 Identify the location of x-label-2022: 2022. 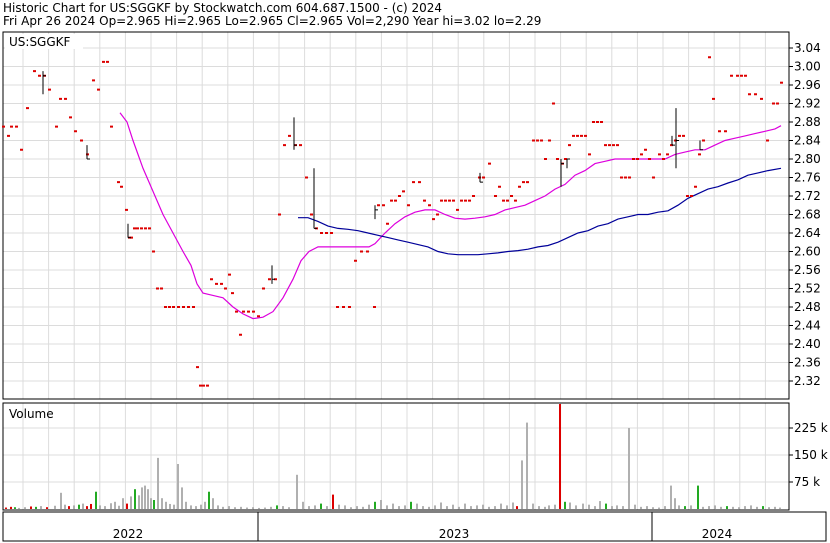
(128, 534).